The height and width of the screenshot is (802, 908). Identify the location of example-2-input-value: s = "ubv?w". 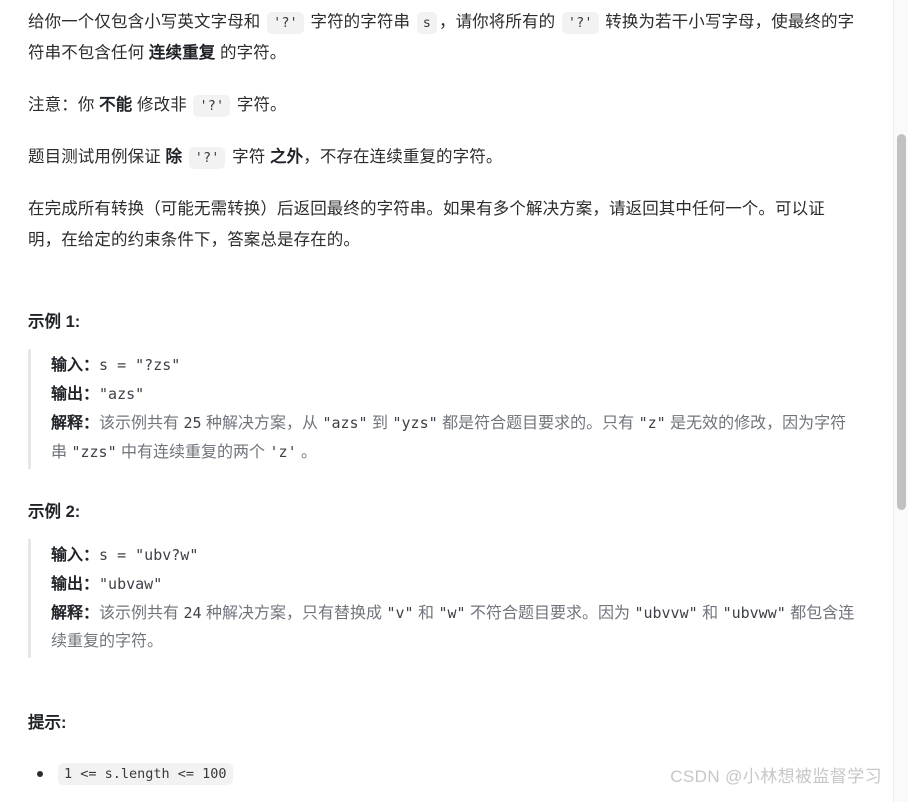
(149, 555).